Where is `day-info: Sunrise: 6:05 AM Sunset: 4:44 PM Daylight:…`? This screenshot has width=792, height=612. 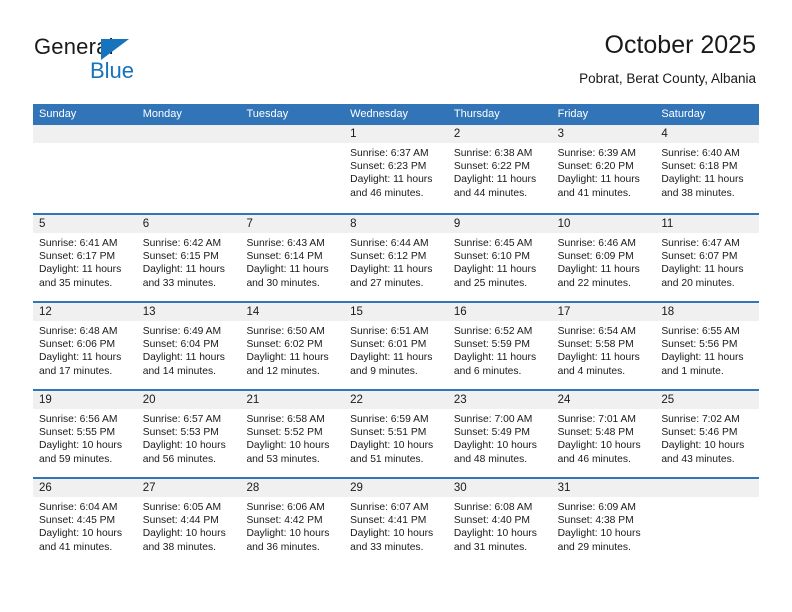
day-info: Sunrise: 6:05 AM Sunset: 4:44 PM Daylight:… is located at coordinates (189, 525).